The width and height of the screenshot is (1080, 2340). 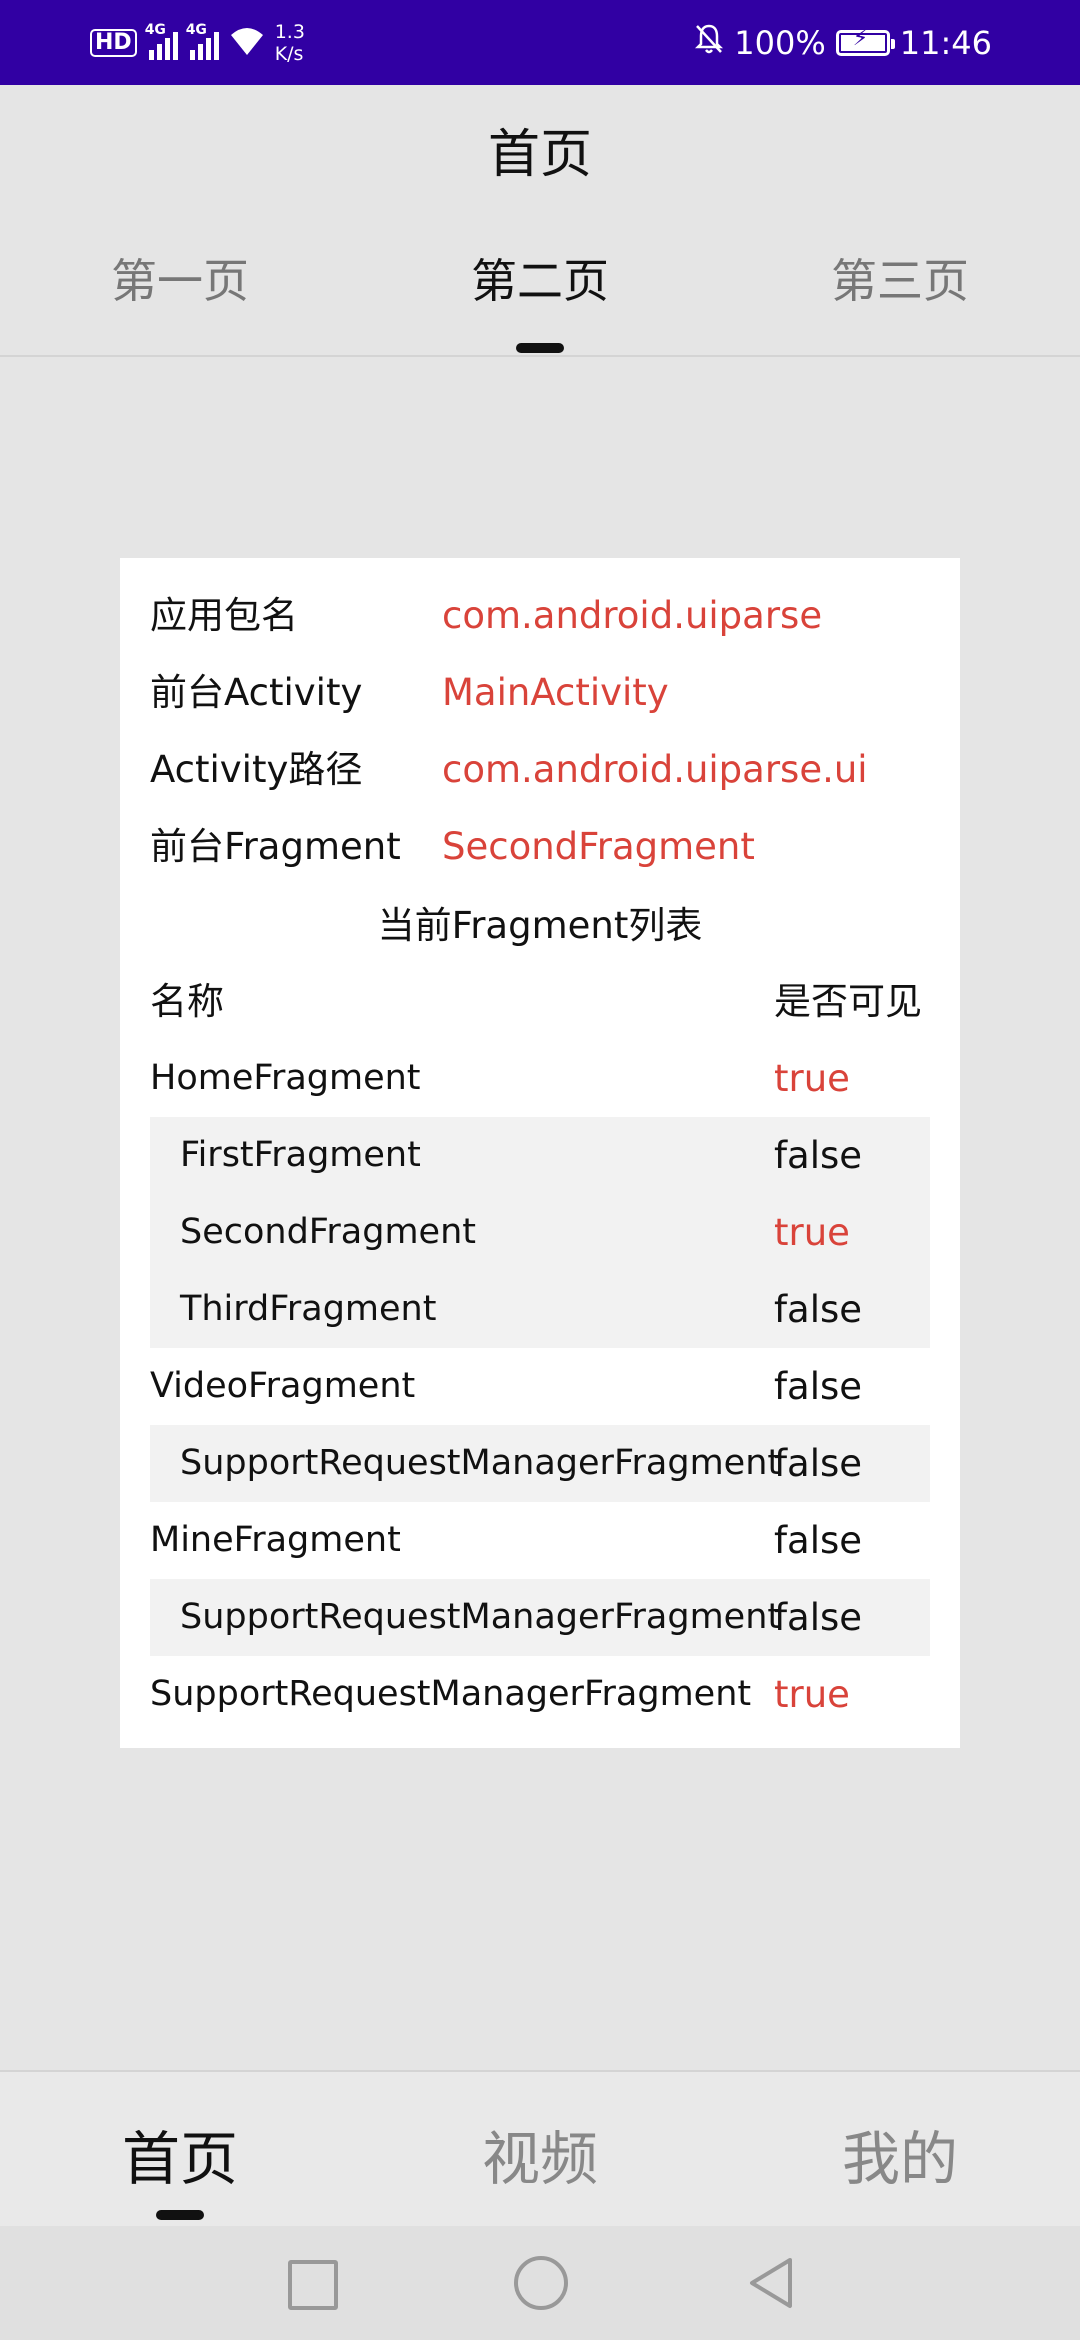 I want to click on tab-second: 第二页, so click(x=540, y=278).